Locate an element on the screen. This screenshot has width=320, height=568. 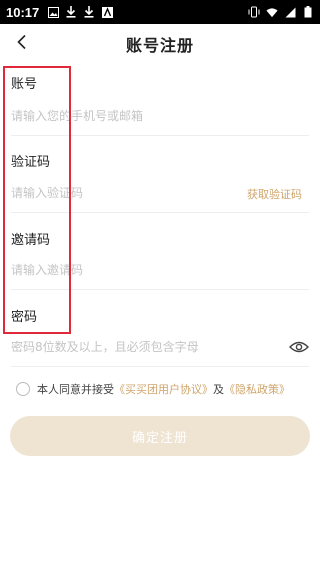
password-label: 密码 is located at coordinates (24, 317).